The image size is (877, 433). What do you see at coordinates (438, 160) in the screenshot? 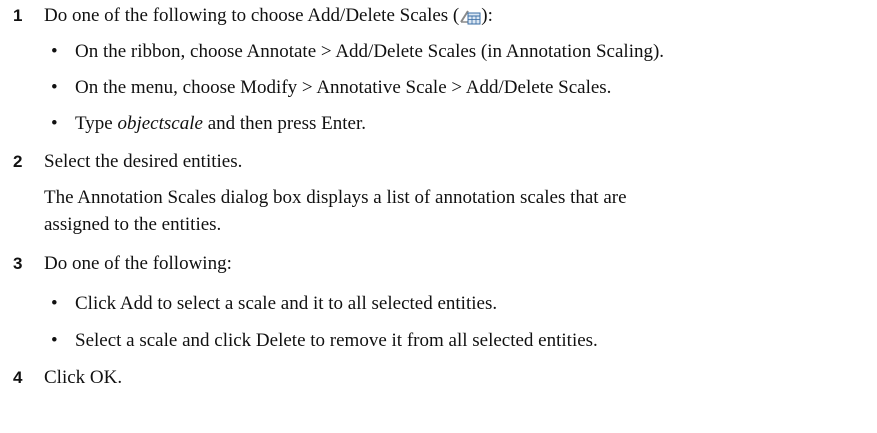
I see `step-2: 2 Select the desired entities.` at bounding box center [438, 160].